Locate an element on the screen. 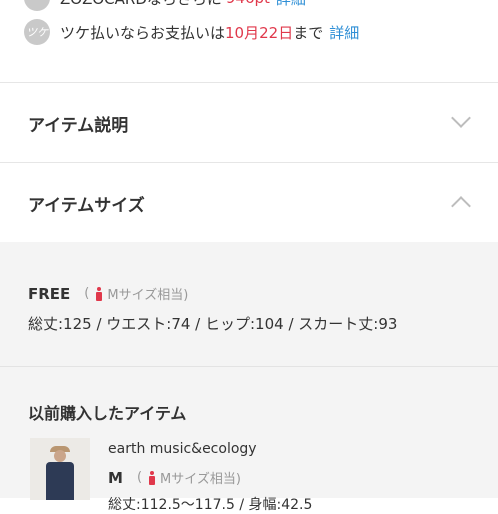 Image resolution: width=498 pixels, height=514 pixels. previous-item-dimensions: 総丈:112.5〜117.5 / 身幅:42.5 is located at coordinates (210, 505).